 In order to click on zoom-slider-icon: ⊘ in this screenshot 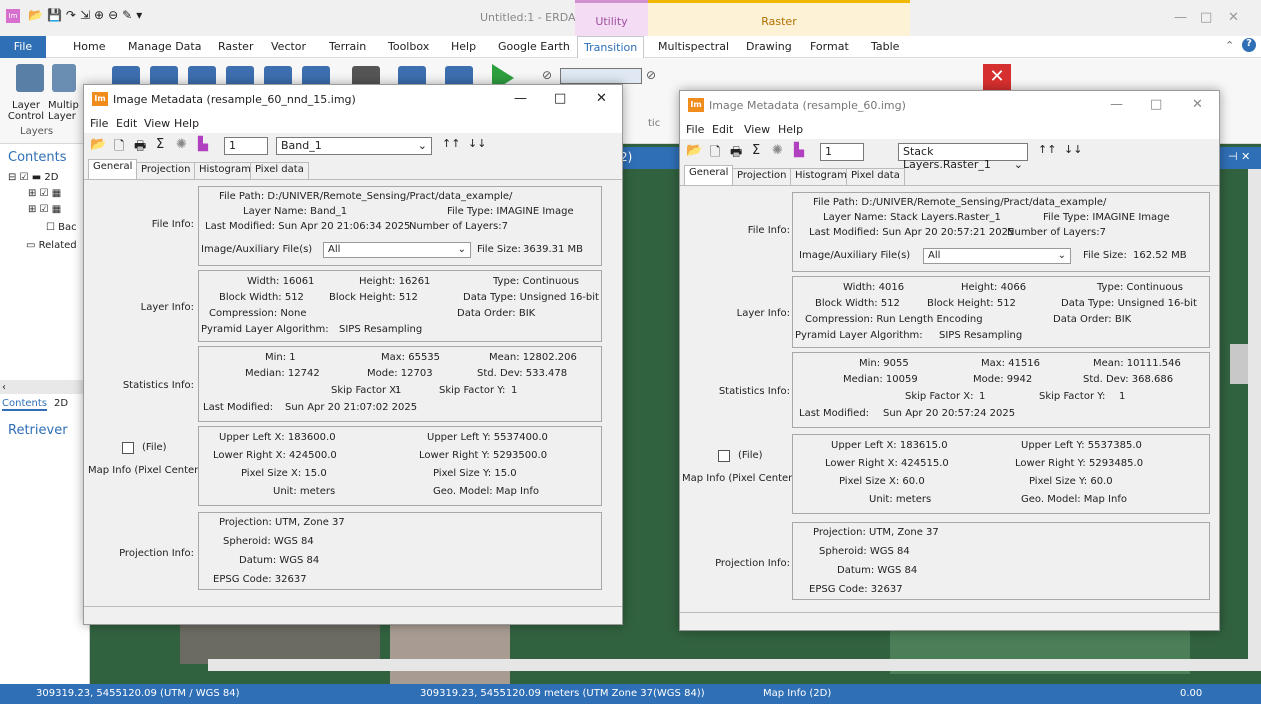, I will do `click(547, 75)`.